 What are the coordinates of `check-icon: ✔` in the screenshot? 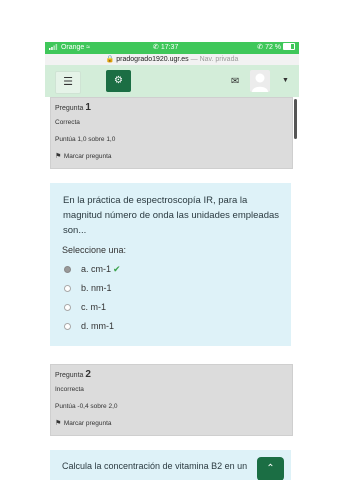 It's located at (117, 269).